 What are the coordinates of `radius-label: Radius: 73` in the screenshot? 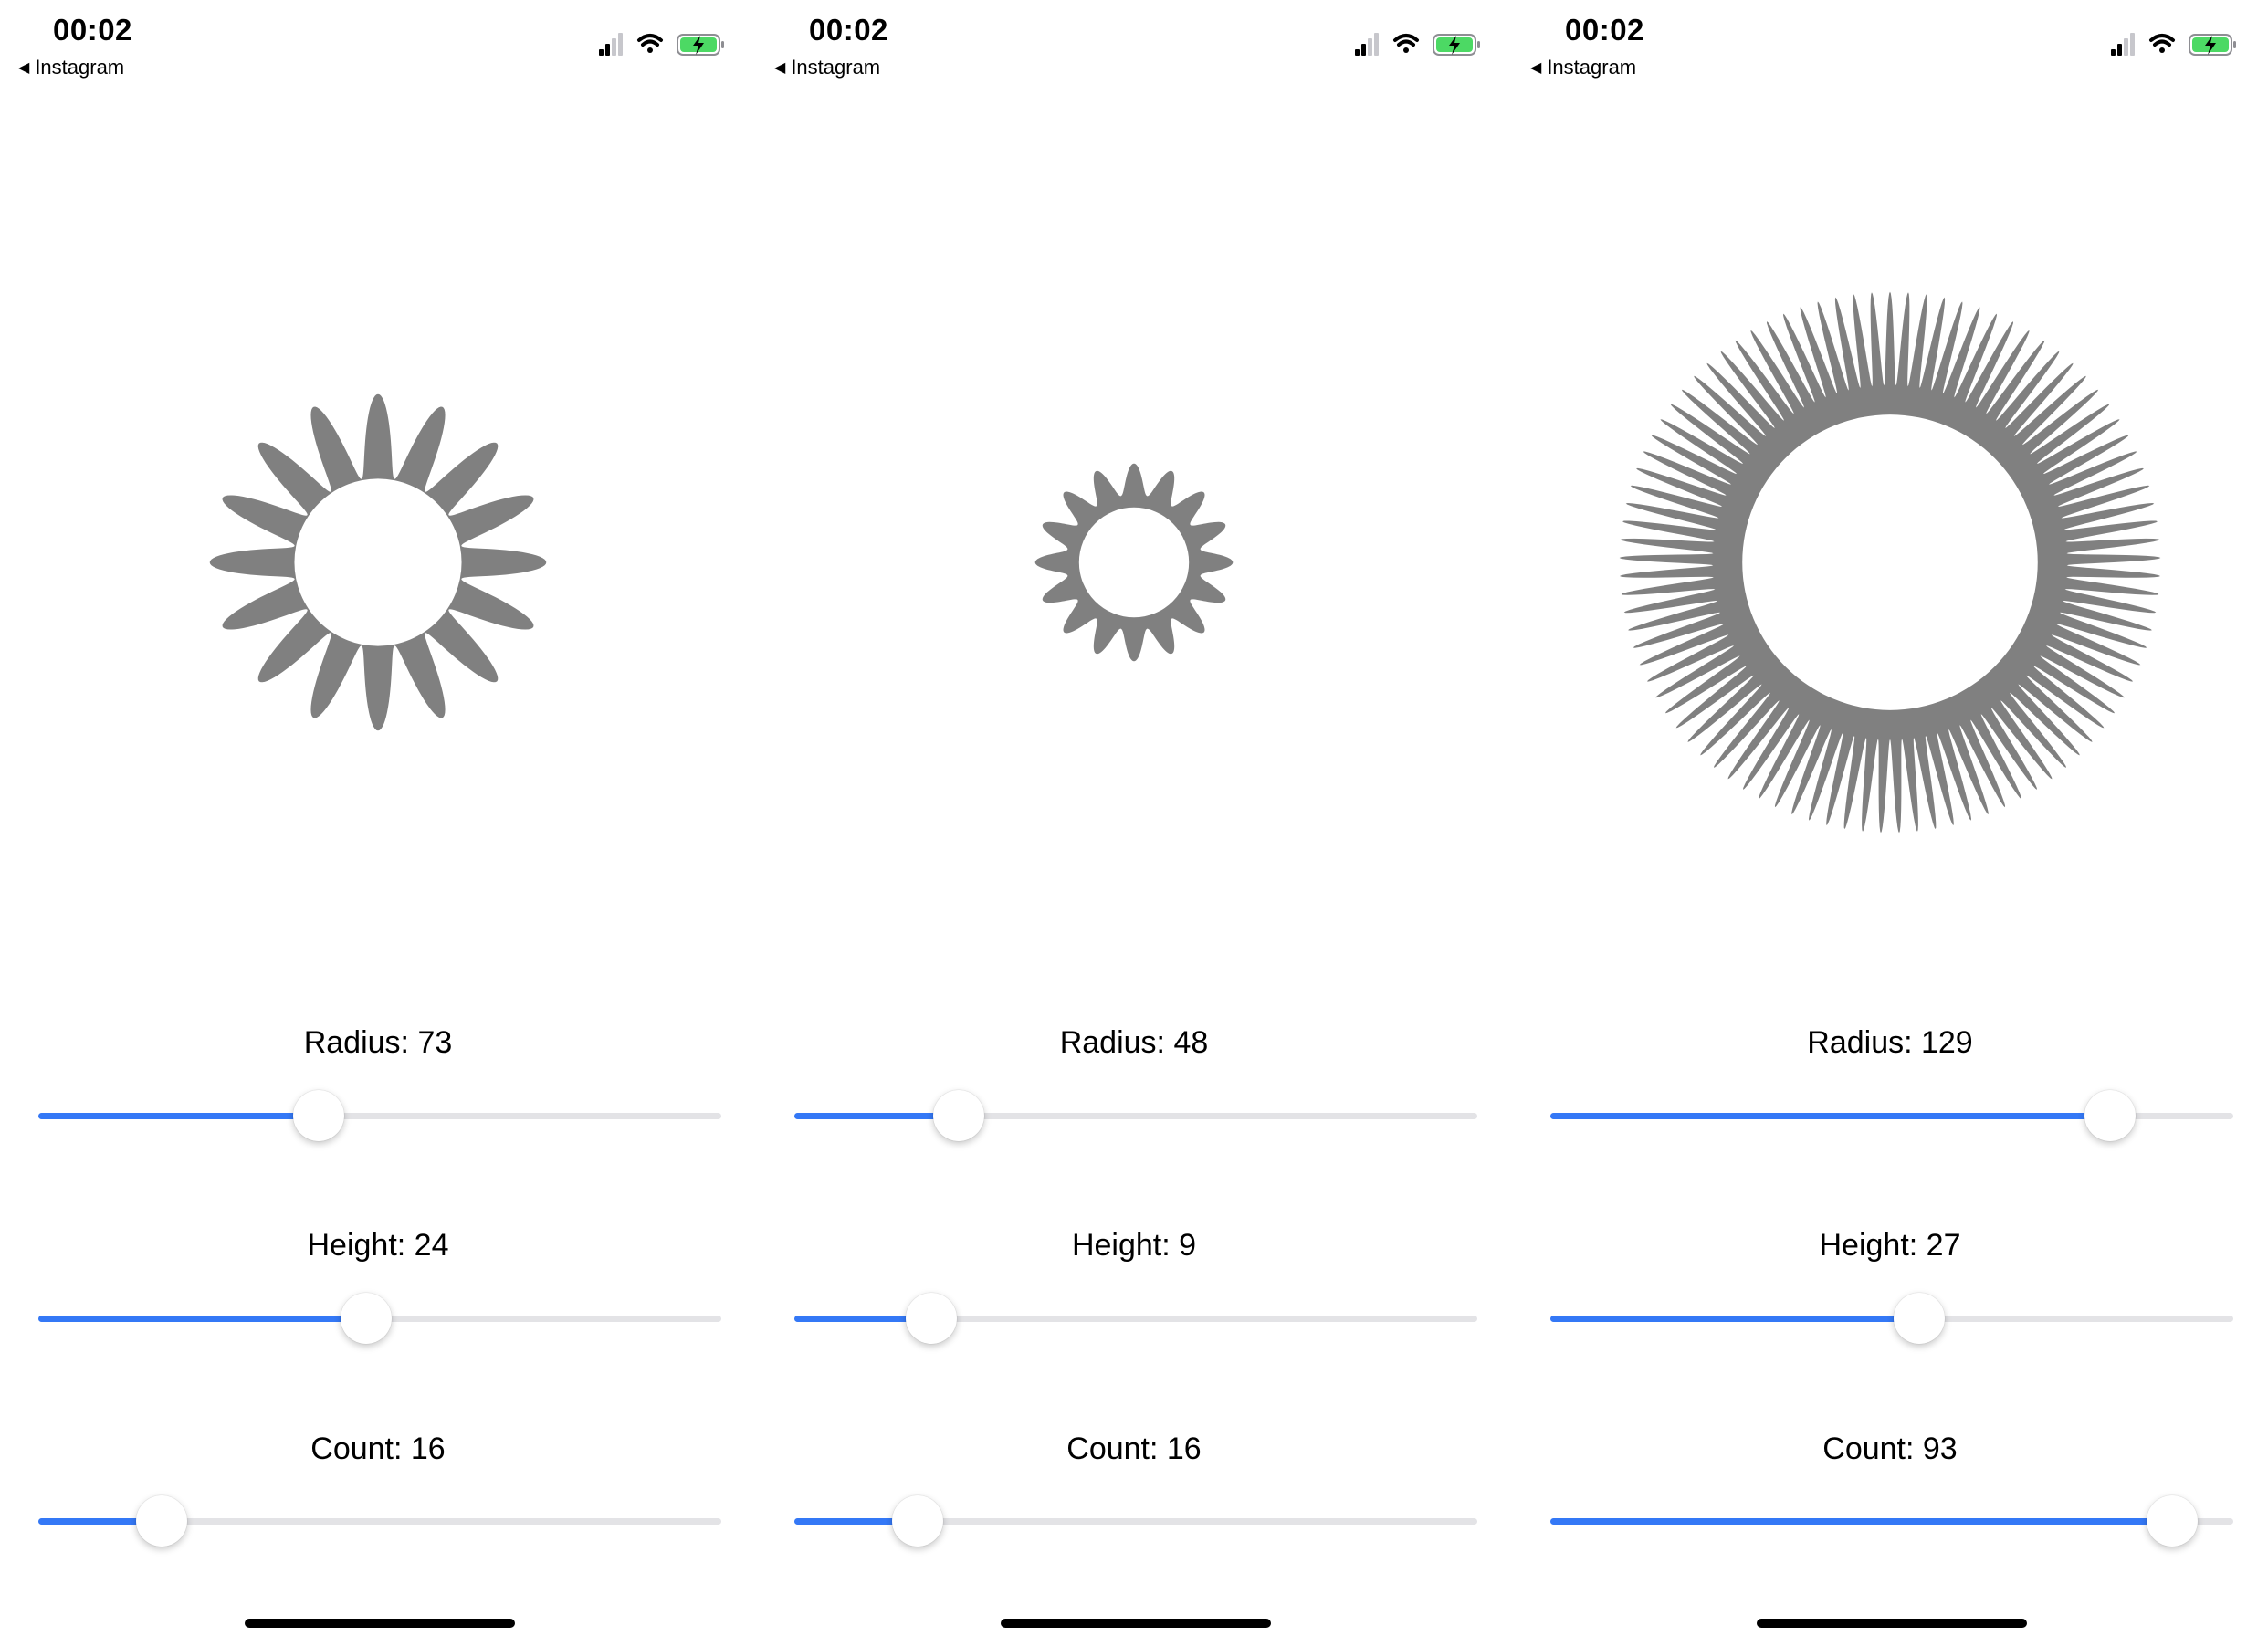 It's located at (378, 1042).